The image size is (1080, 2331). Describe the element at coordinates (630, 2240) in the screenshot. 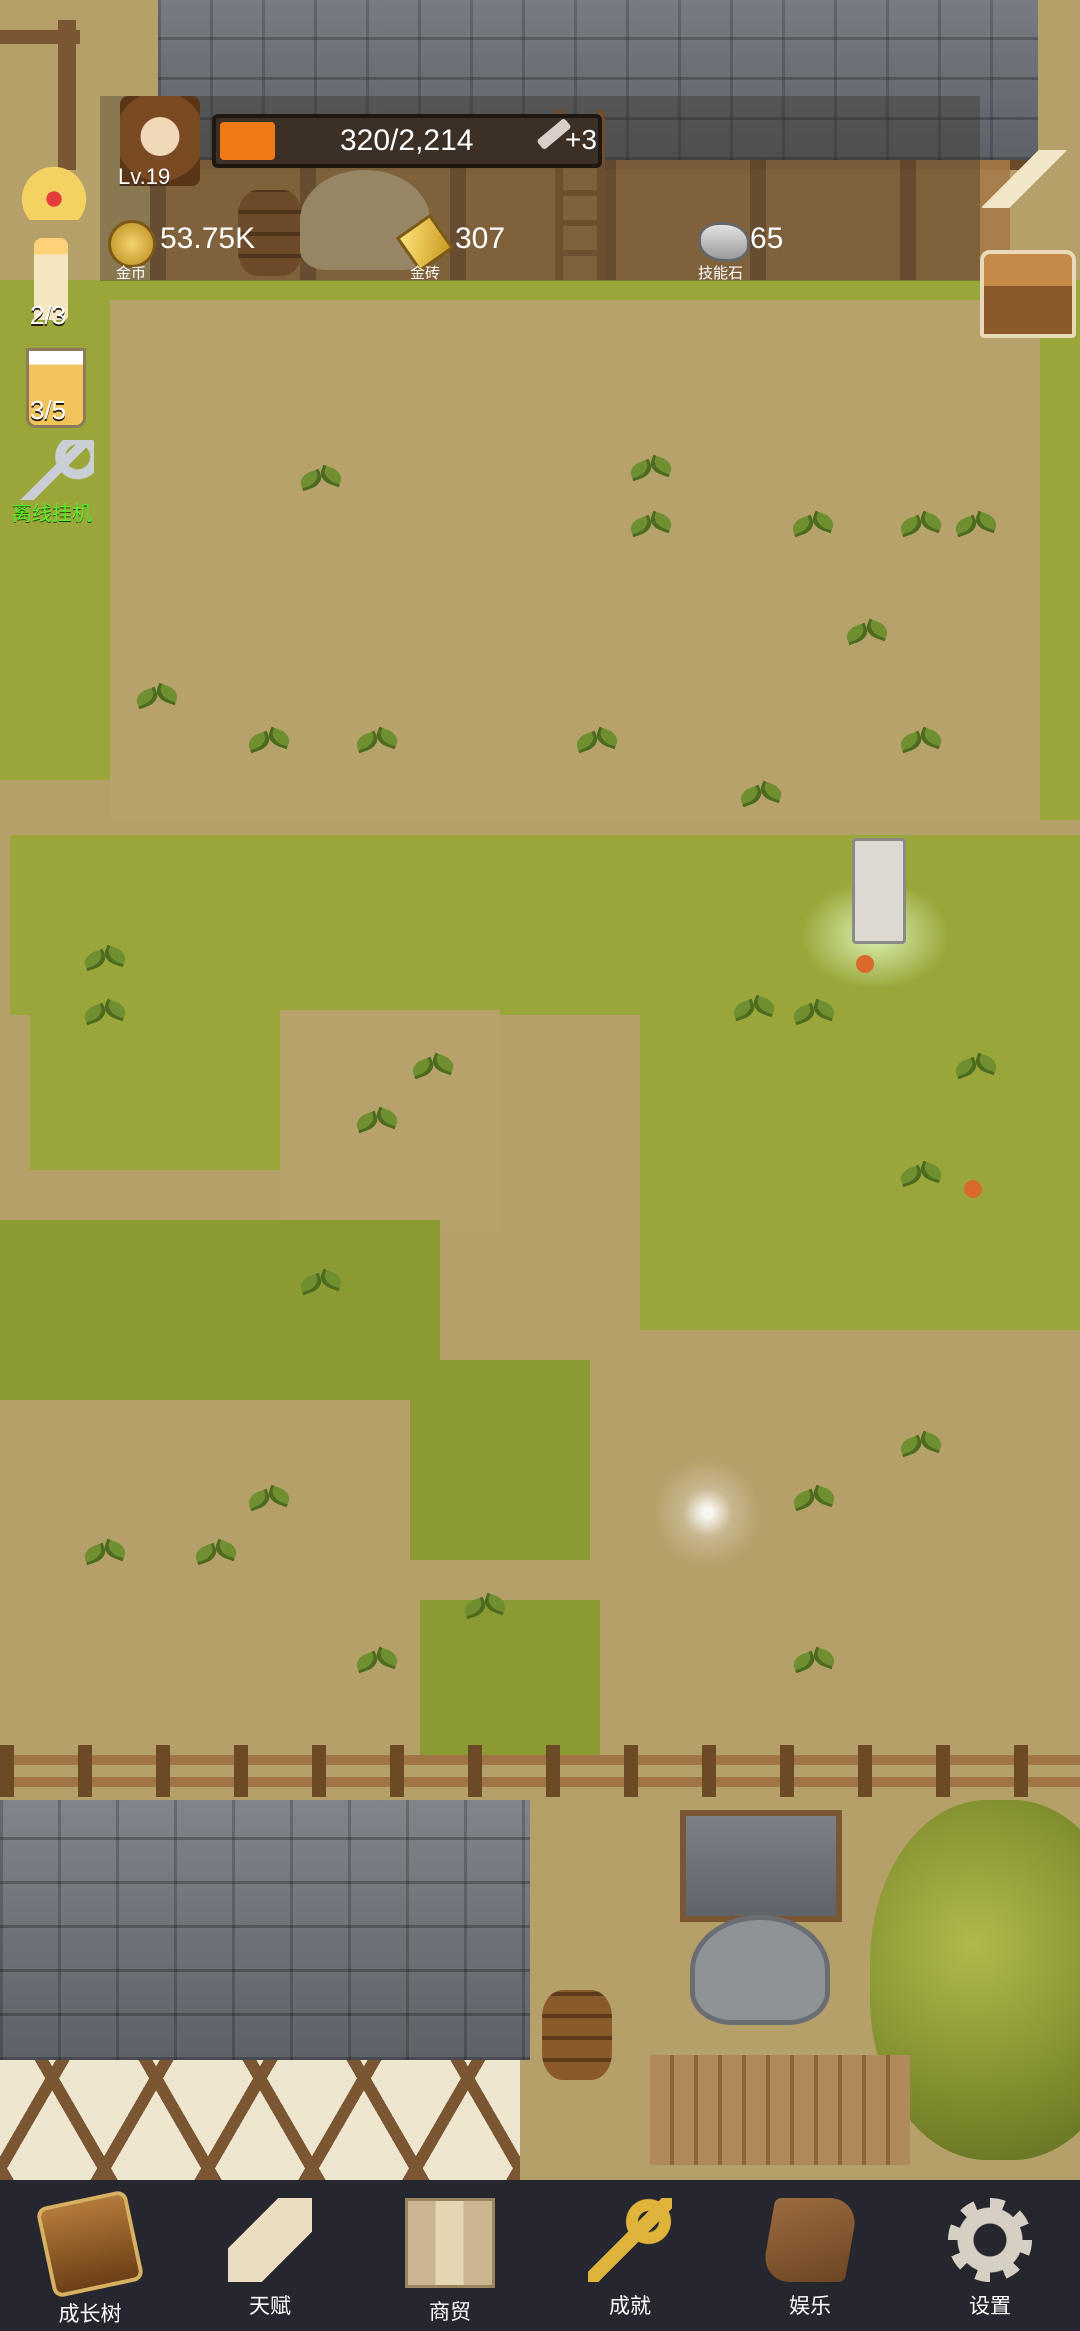

I see `achievement-key-icon` at that location.